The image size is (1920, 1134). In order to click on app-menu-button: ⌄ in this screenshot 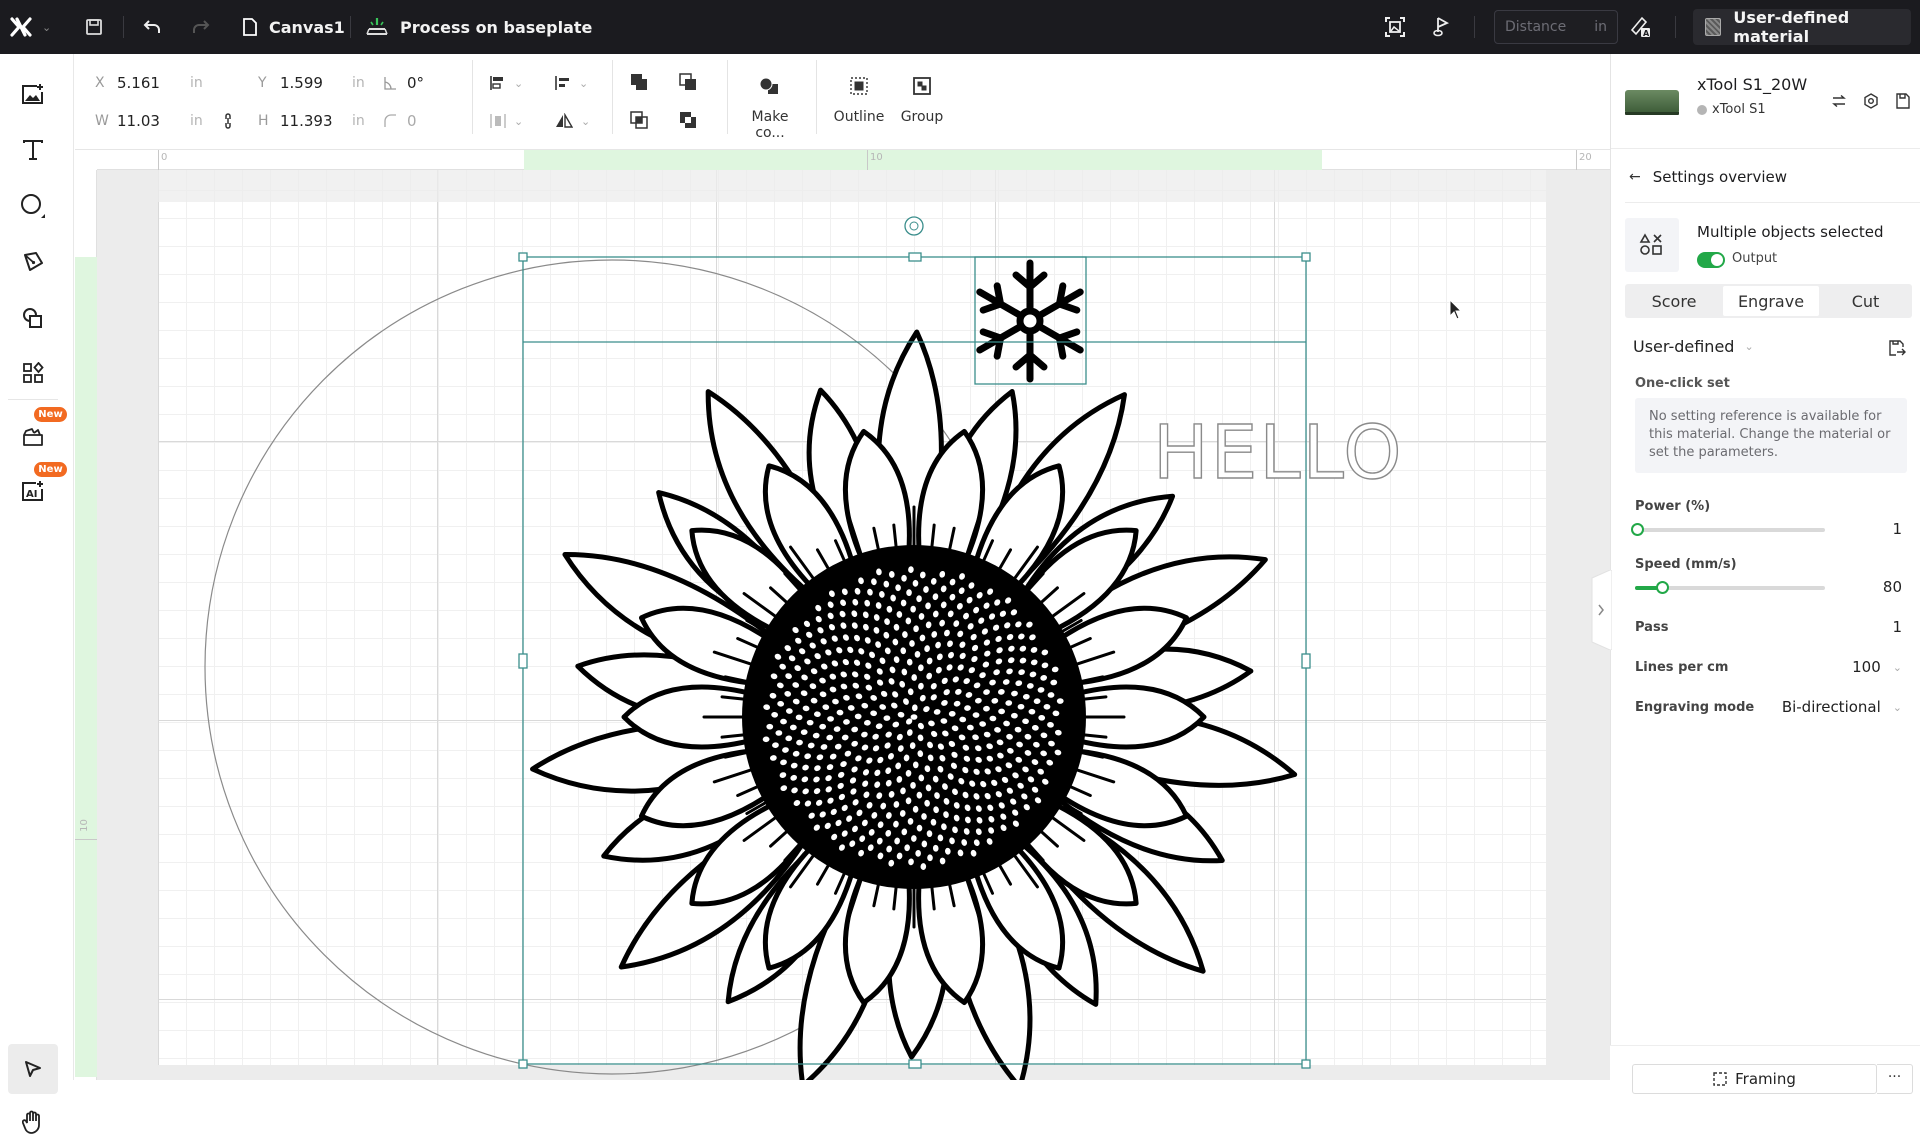, I will do `click(30, 27)`.